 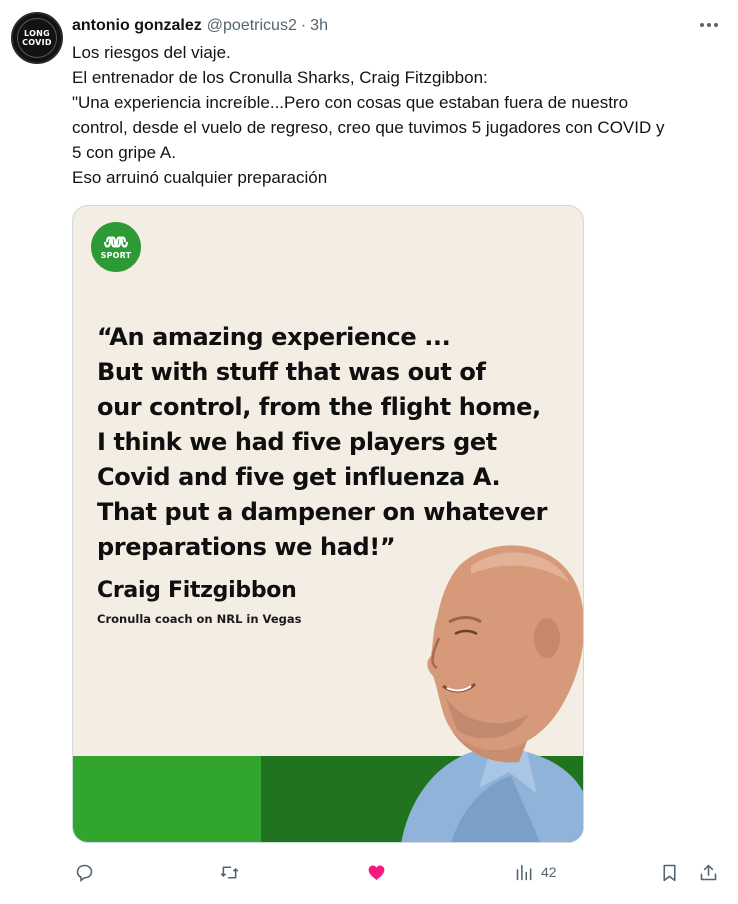 What do you see at coordinates (200, 177) in the screenshot?
I see `tweet-text-line: Eso arruinó cualquier preparación` at bounding box center [200, 177].